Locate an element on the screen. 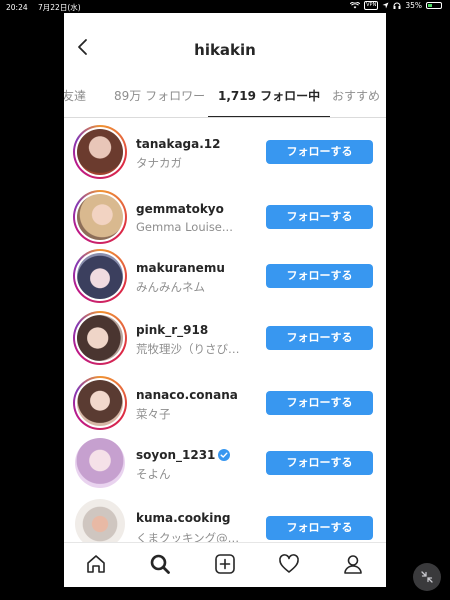 The height and width of the screenshot is (600, 450). username: soyon_1231 is located at coordinates (183, 455).